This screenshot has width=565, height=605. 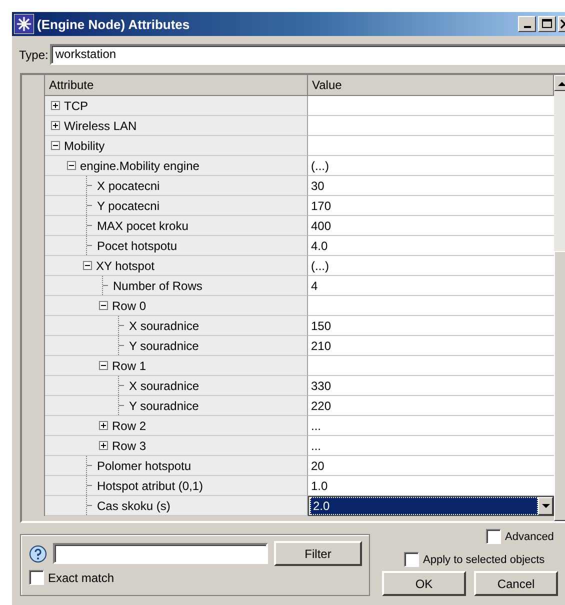 What do you see at coordinates (431, 186) in the screenshot?
I see `value-cell: 30` at bounding box center [431, 186].